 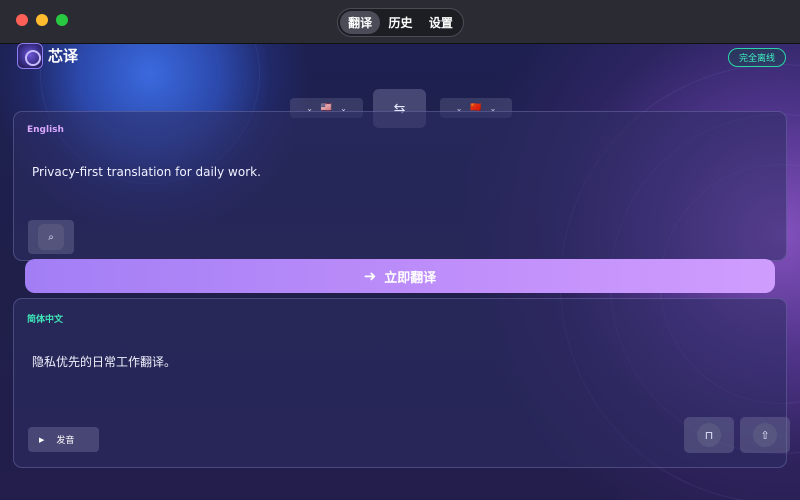 I want to click on main-tab-switcher: 翻译 历史 设置, so click(x=400, y=22).